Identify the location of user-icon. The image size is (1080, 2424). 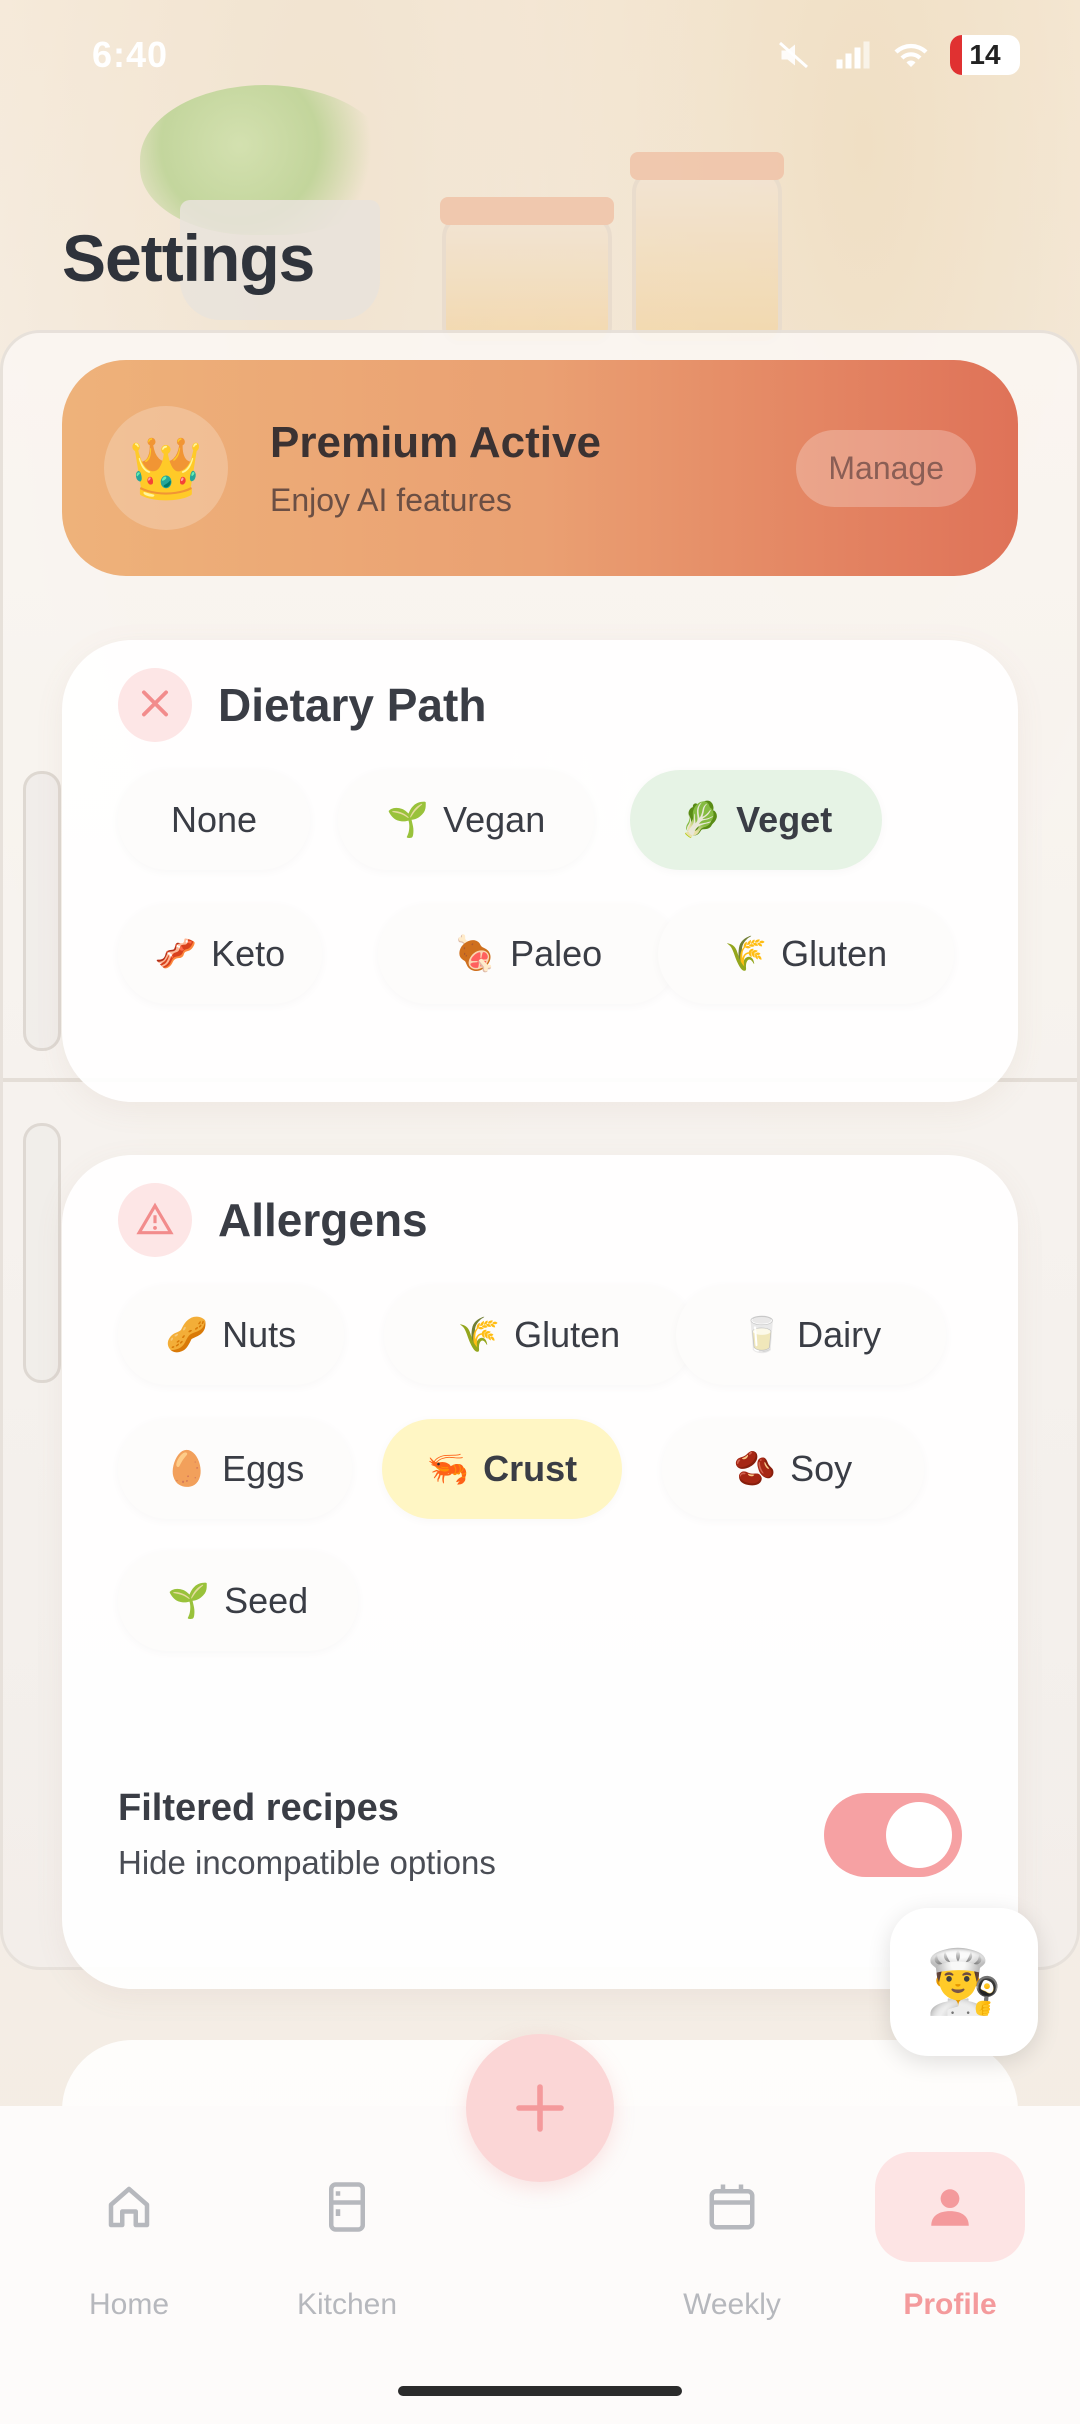
(950, 2207).